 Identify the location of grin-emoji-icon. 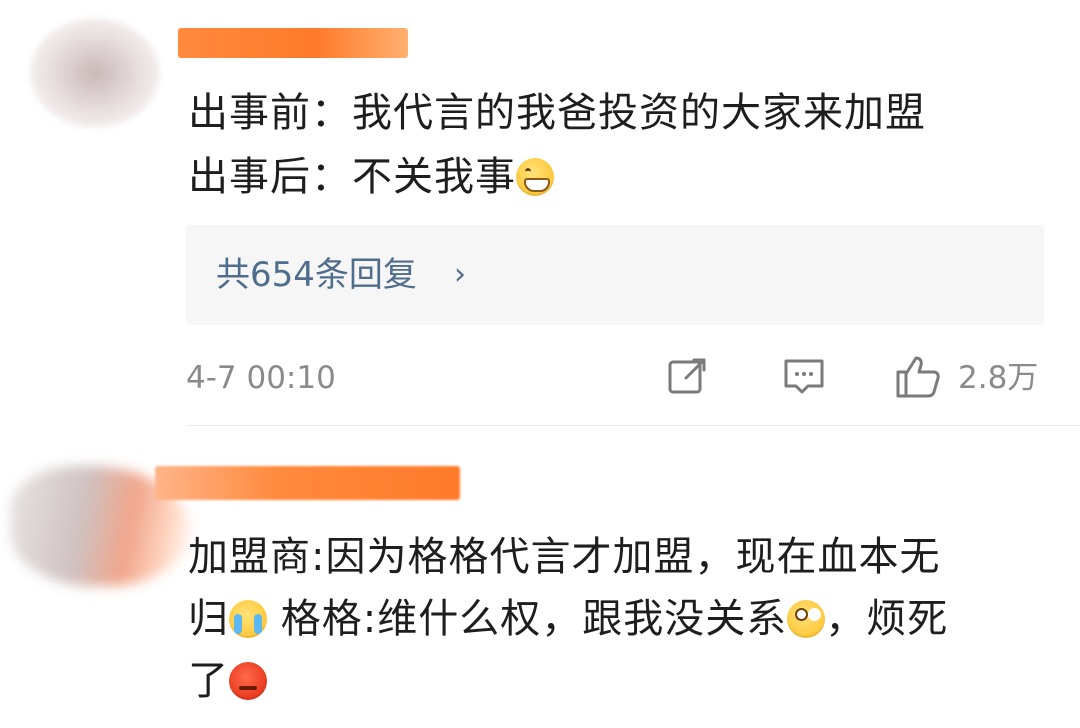
(535, 177).